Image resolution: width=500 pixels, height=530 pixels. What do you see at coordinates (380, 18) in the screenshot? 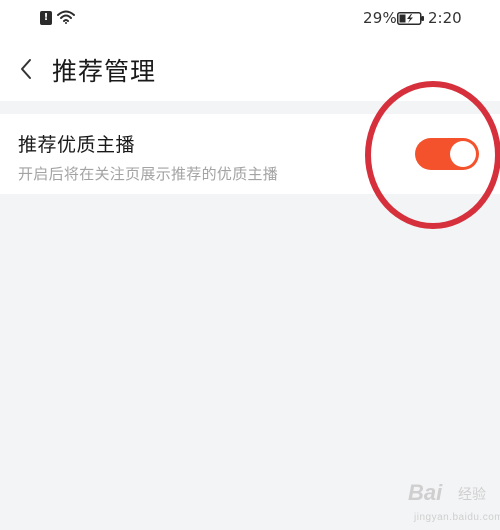
I see `battery-percent: 29%` at bounding box center [380, 18].